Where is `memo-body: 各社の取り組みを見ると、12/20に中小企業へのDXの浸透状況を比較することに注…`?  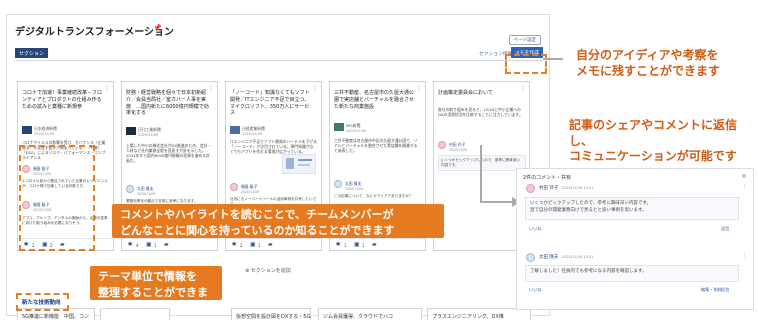 memo-body: 各社の取り組みを見ると、12/20に中小企業へのDXの浸透状況を比較することに注… is located at coordinates (480, 112).